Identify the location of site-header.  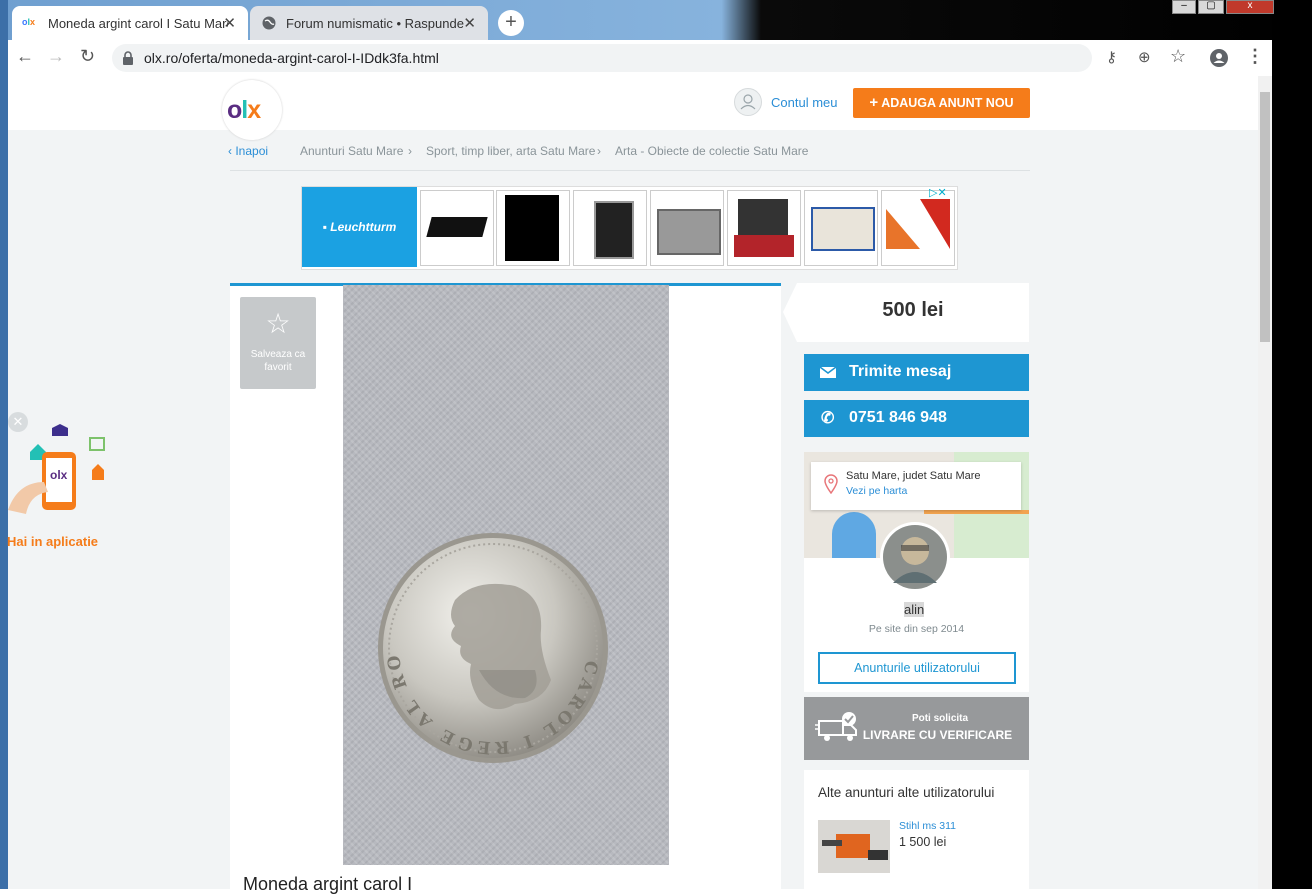
(633, 103).